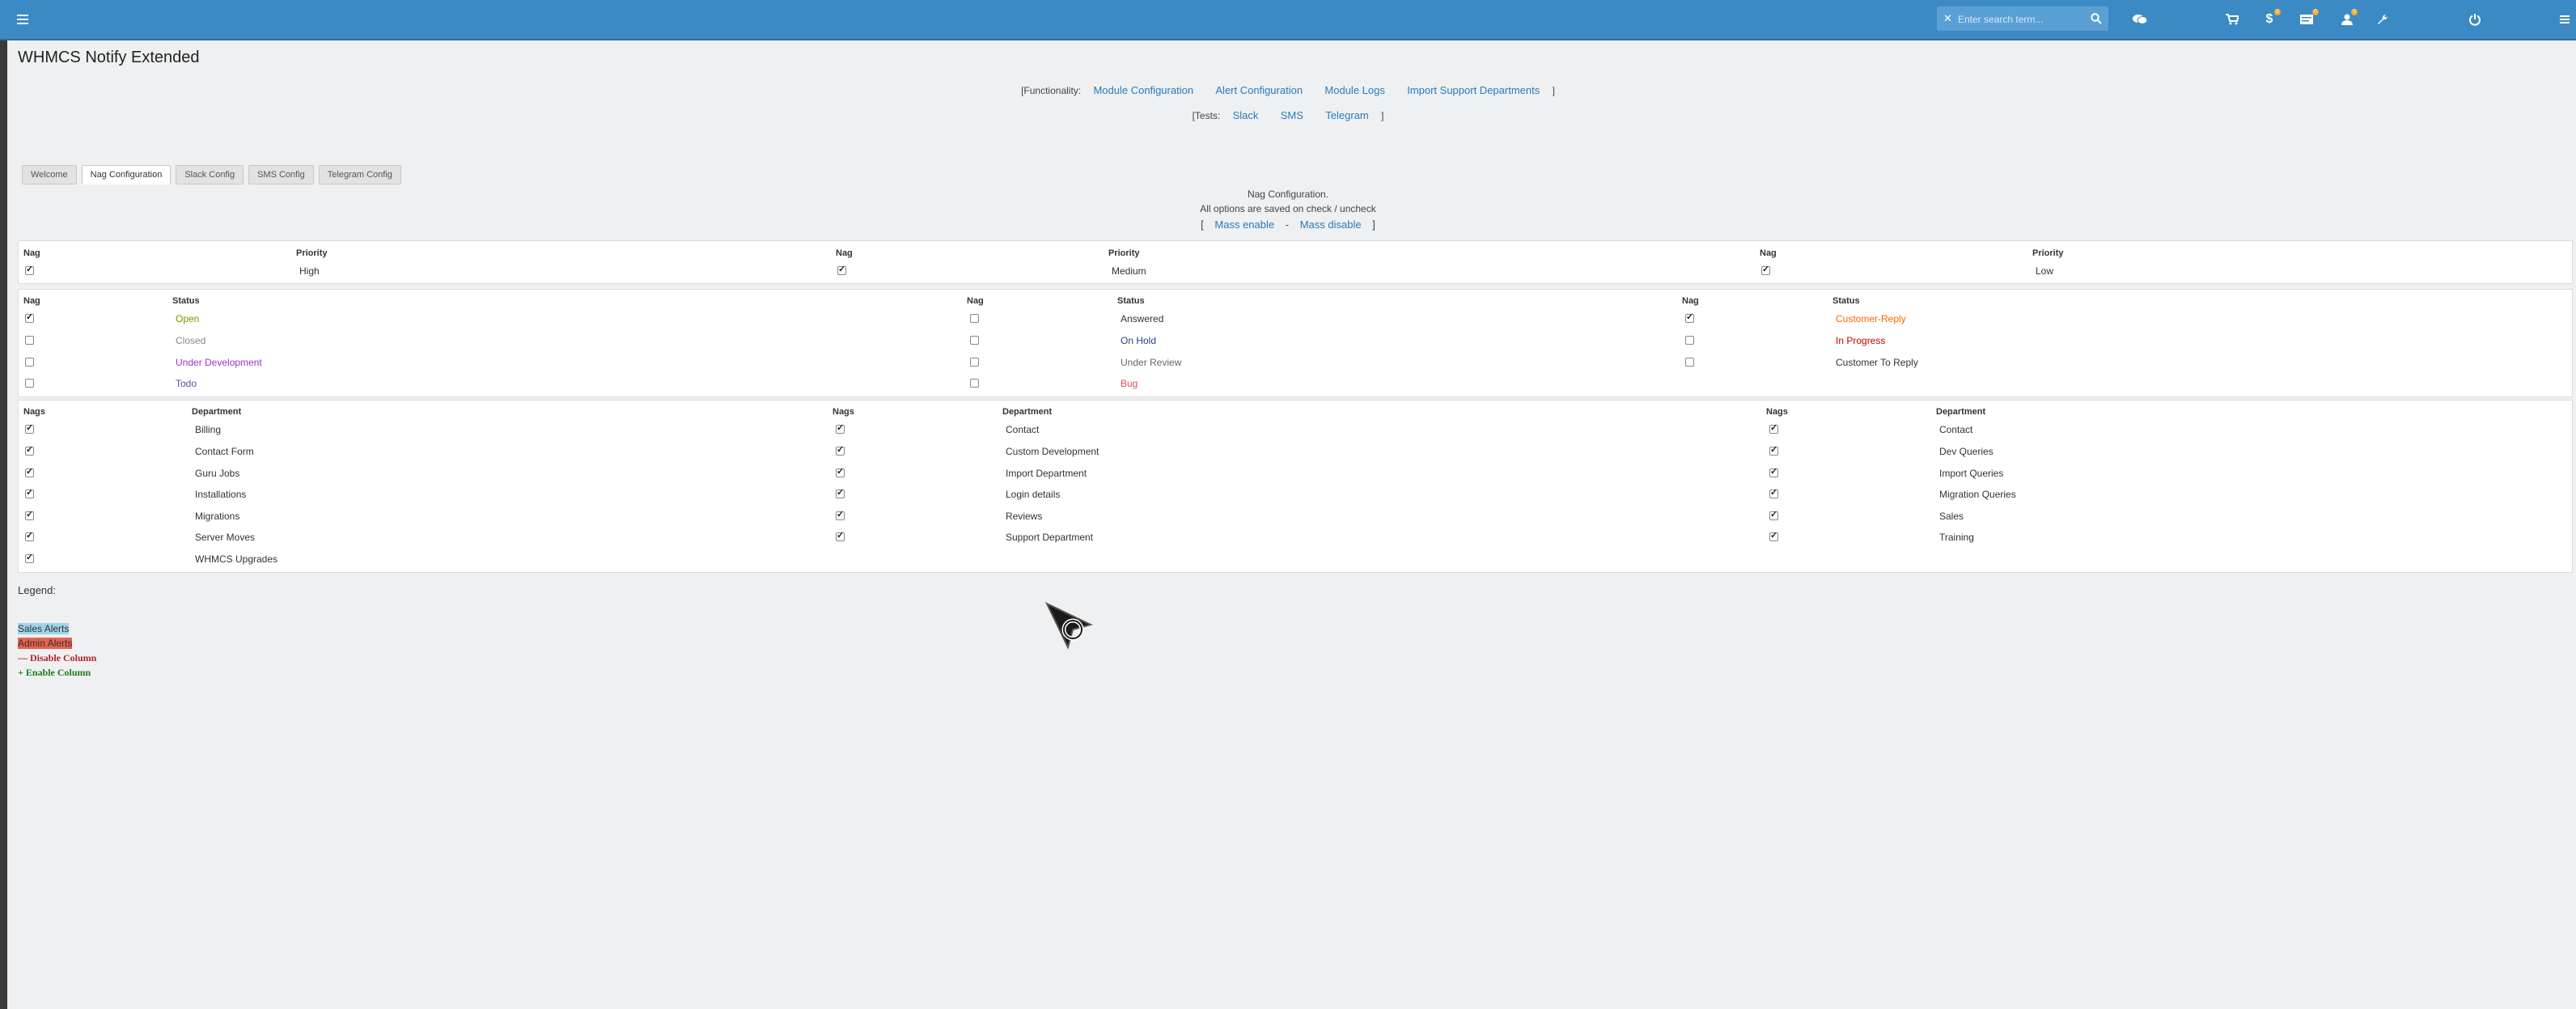 This screenshot has width=2576, height=1009. I want to click on test-sms-link: SMS, so click(1292, 115).